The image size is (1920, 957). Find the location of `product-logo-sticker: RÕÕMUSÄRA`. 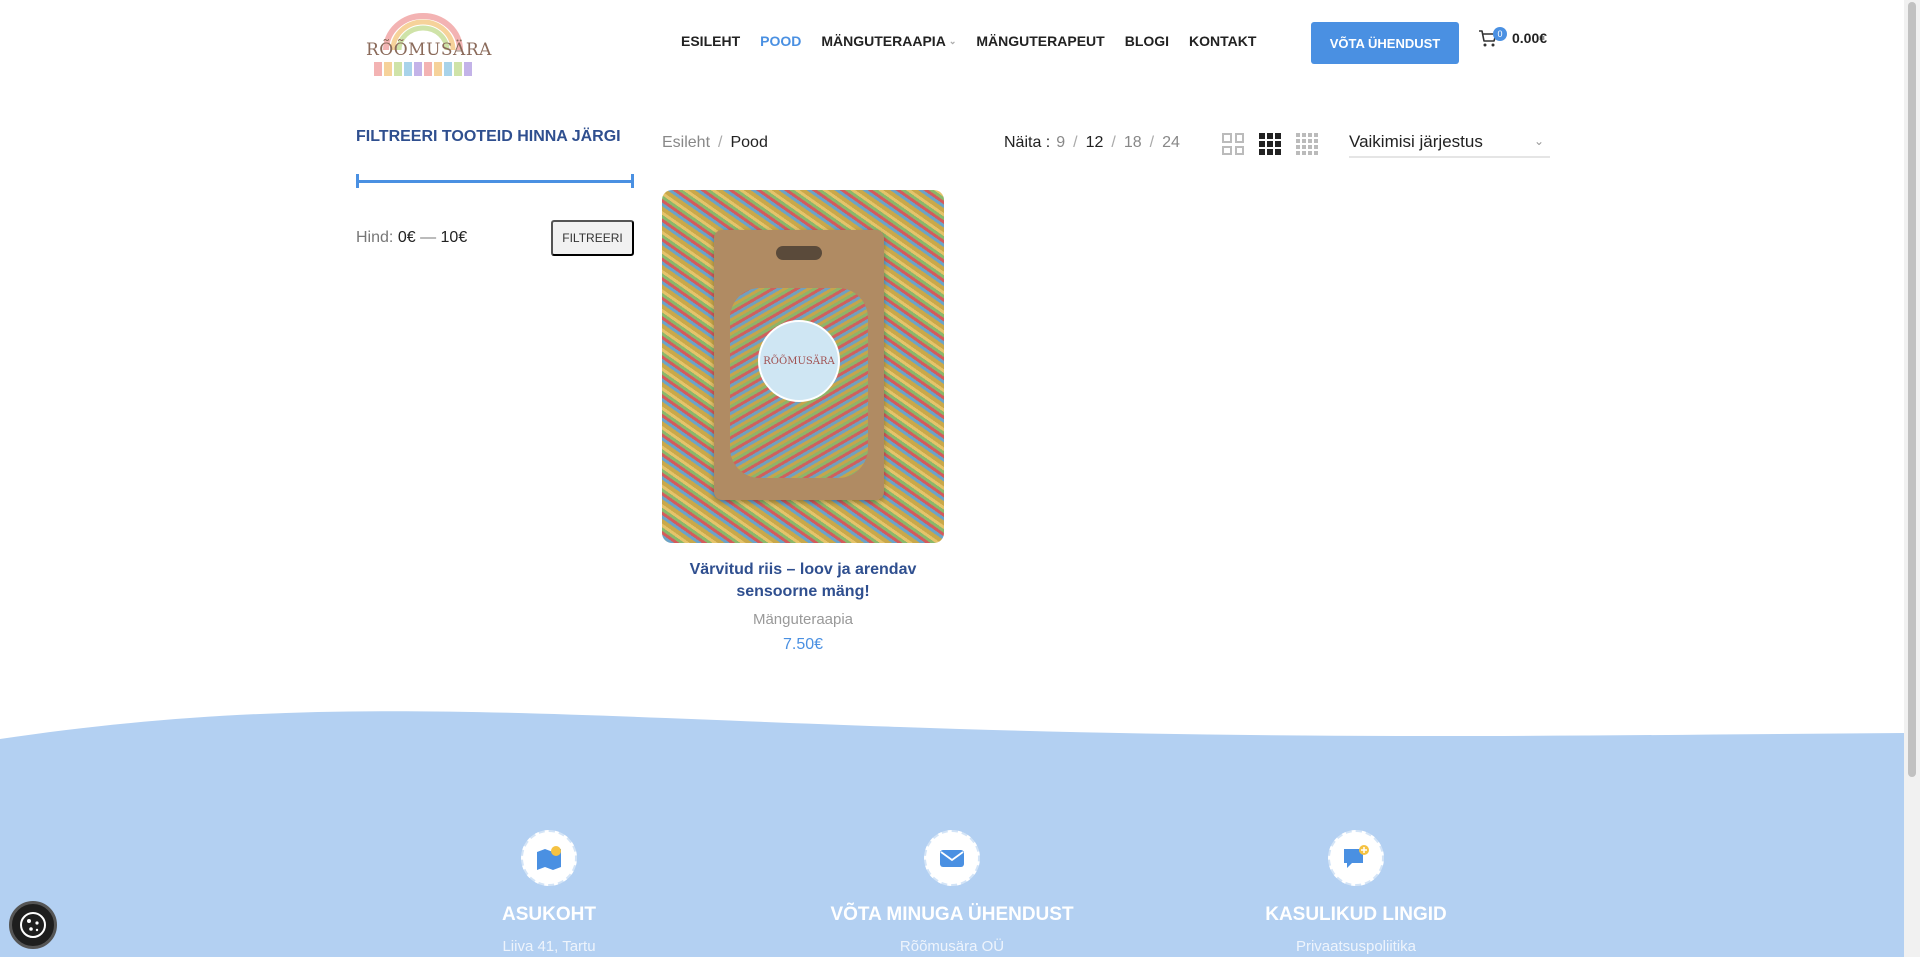

product-logo-sticker: RÕÕMUSÄRA is located at coordinates (799, 361).